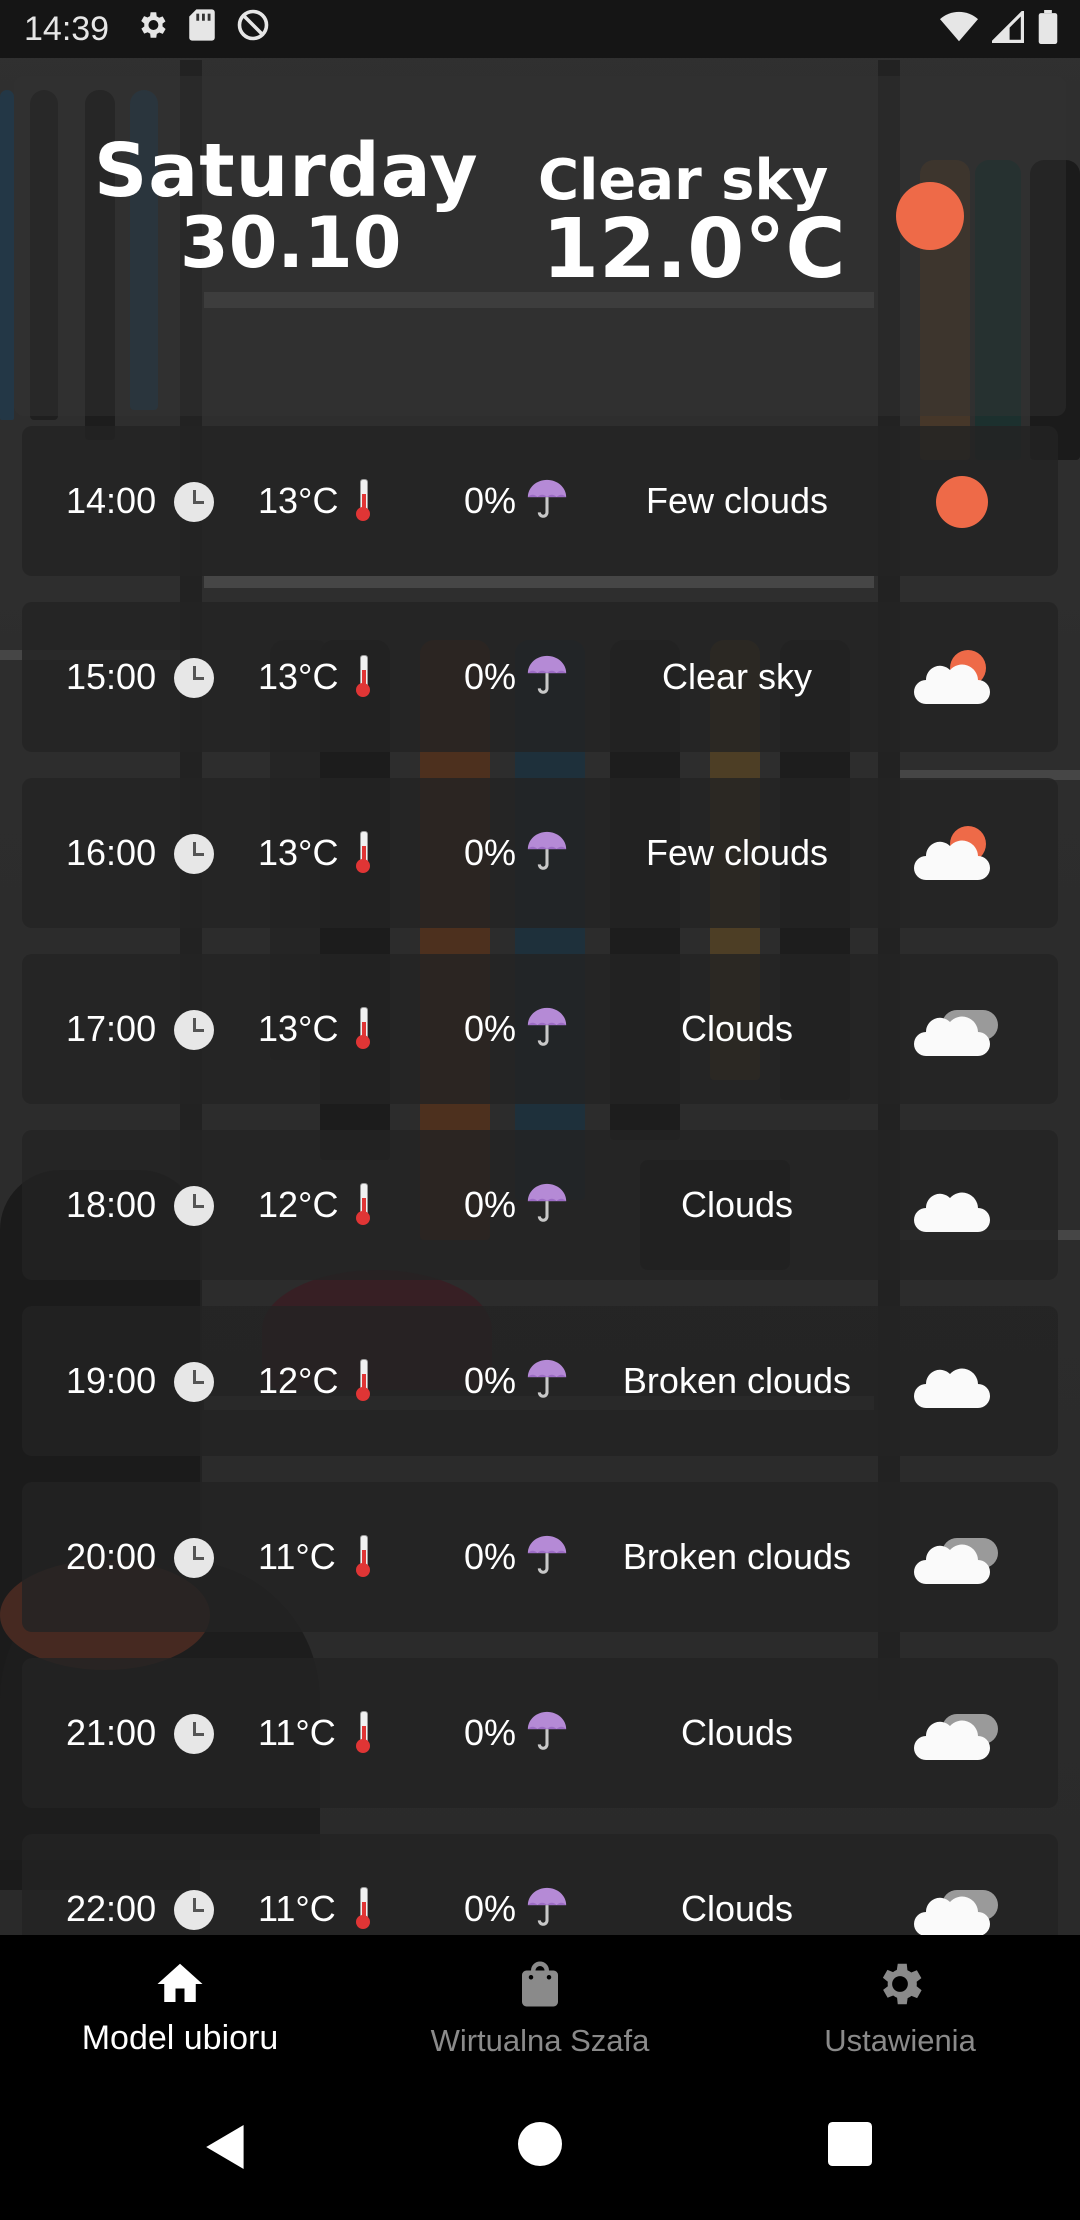 This screenshot has width=1080, height=2220. I want to click on hour-condition: Clear sky, so click(737, 676).